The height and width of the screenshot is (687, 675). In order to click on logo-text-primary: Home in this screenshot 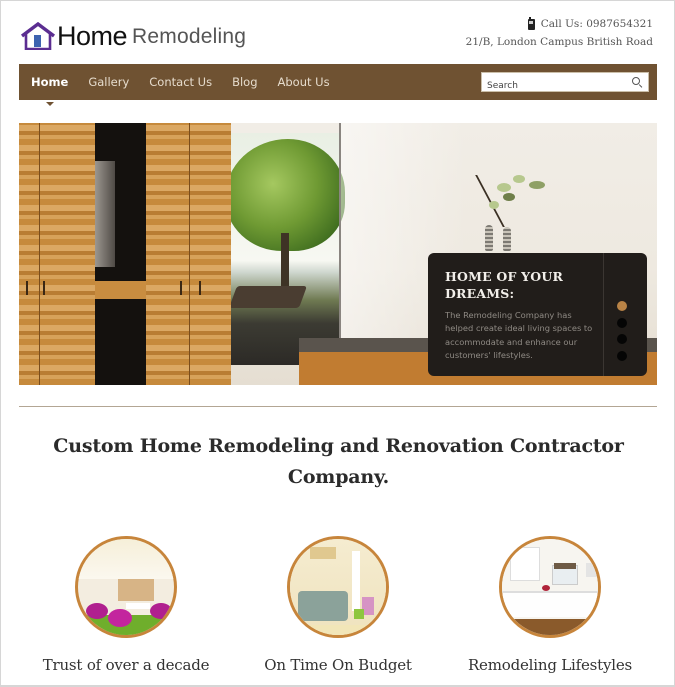, I will do `click(92, 36)`.